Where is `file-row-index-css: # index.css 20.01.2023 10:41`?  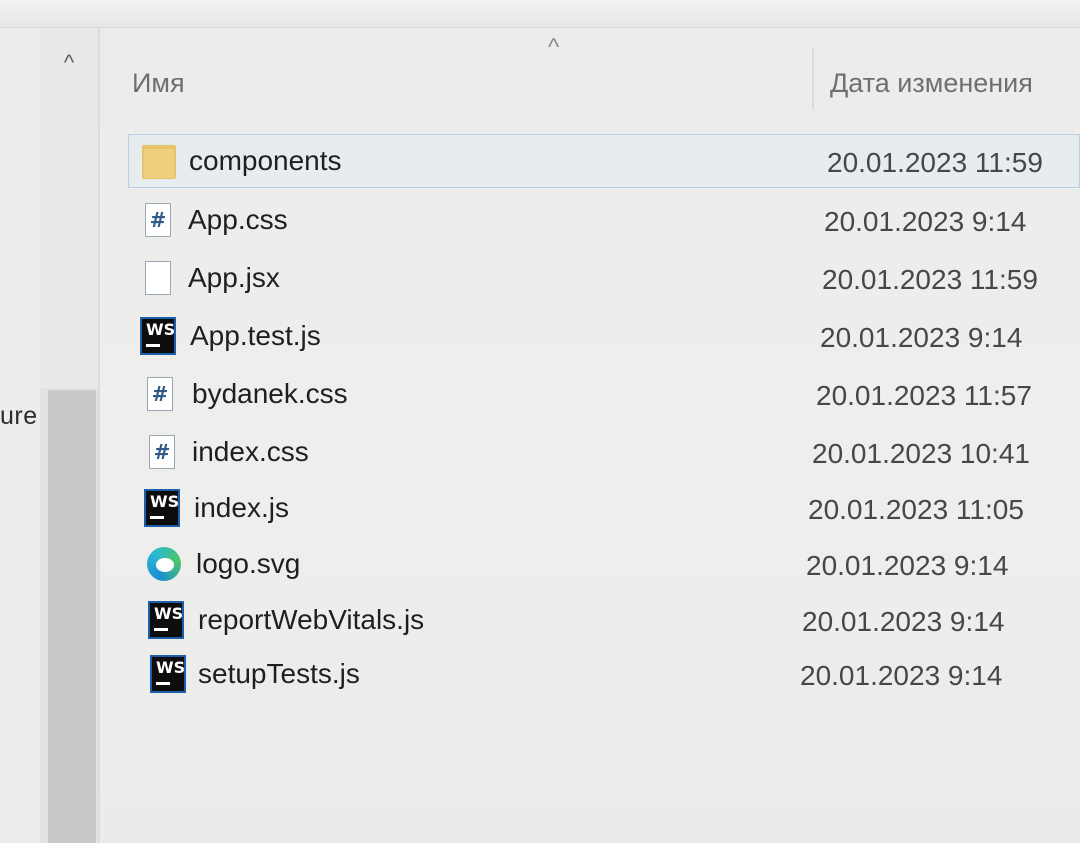
file-row-index-css: # index.css 20.01.2023 10:41 is located at coordinates (607, 453).